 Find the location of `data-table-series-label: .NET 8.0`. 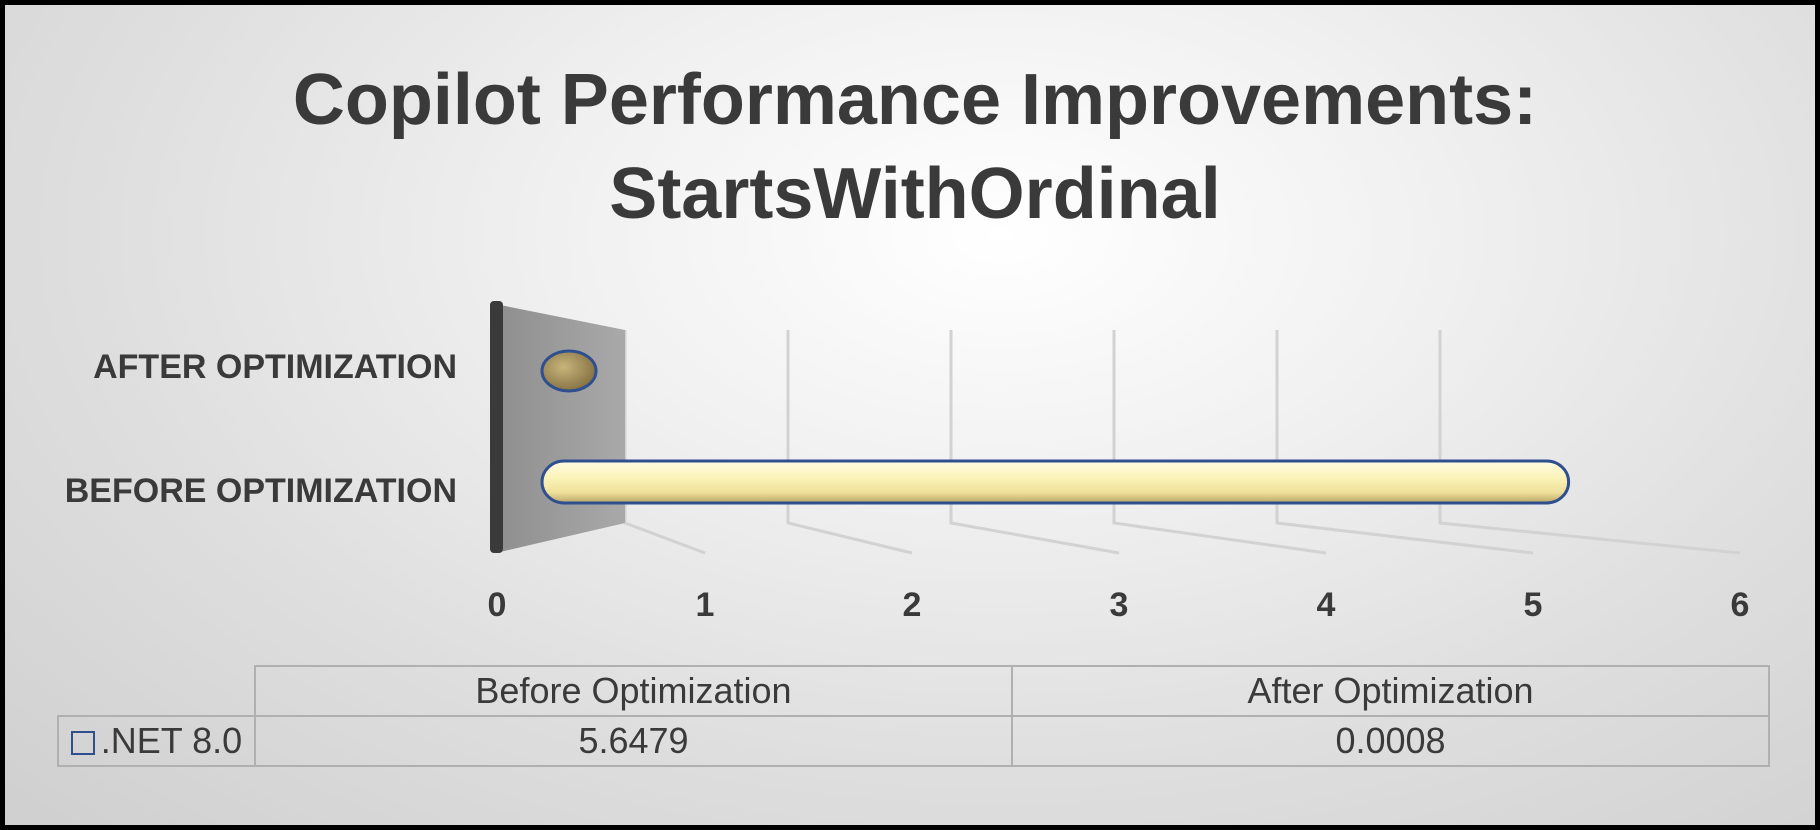

data-table-series-label: .NET 8.0 is located at coordinates (171, 740).